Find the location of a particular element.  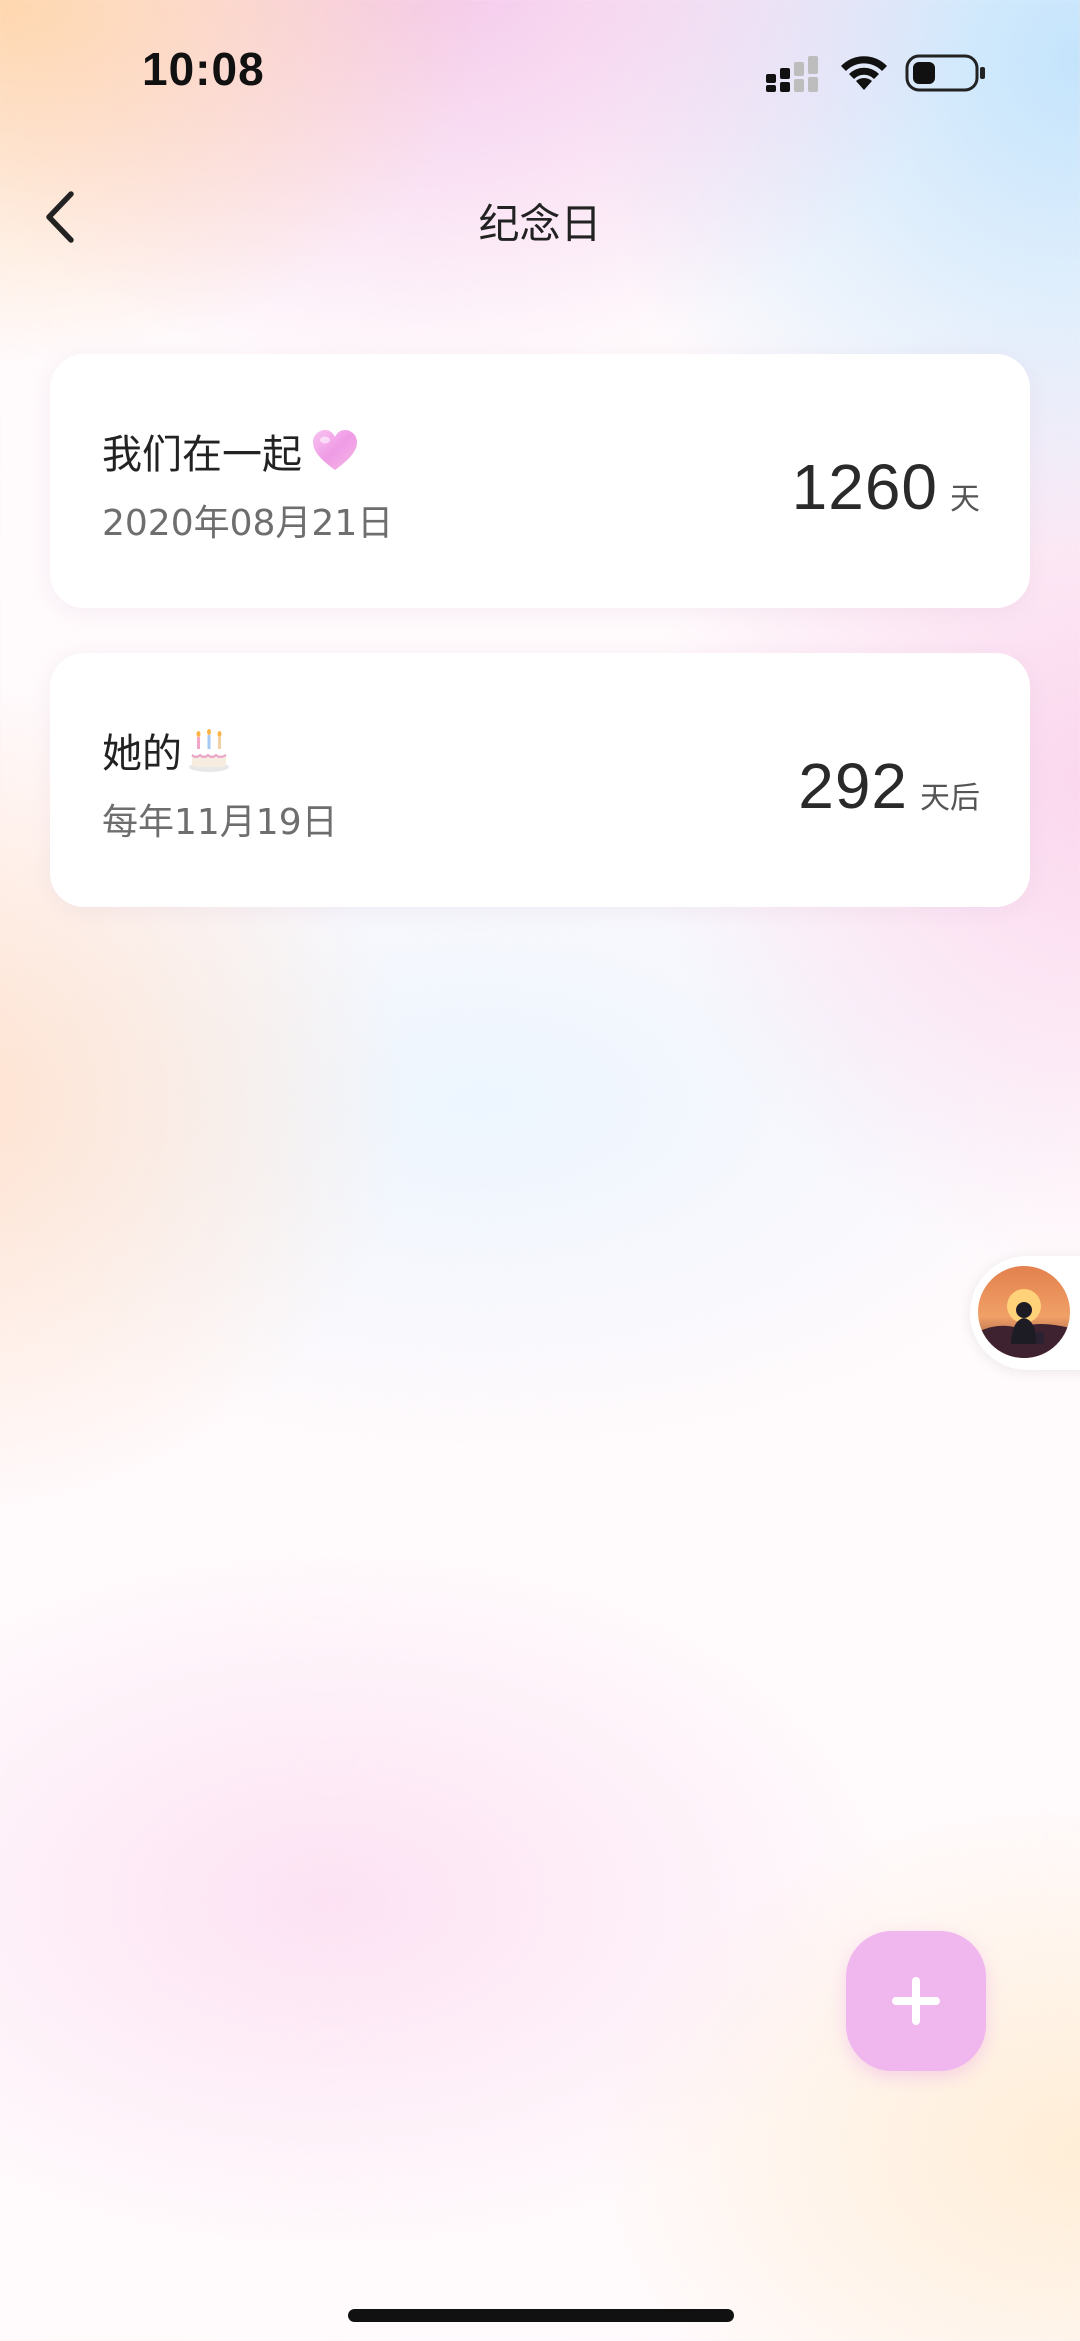

card-title-text: 我们在一起 is located at coordinates (202, 455).